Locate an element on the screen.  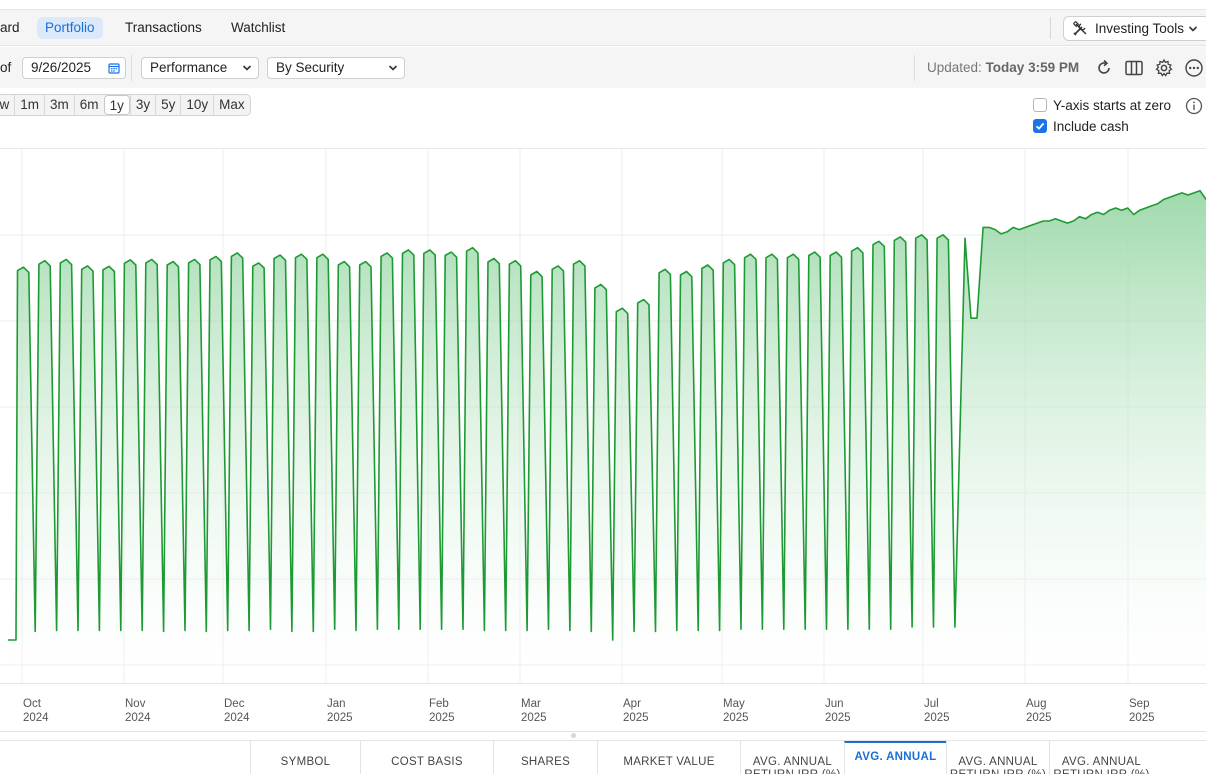
range-5y: 5y is located at coordinates (167, 105).